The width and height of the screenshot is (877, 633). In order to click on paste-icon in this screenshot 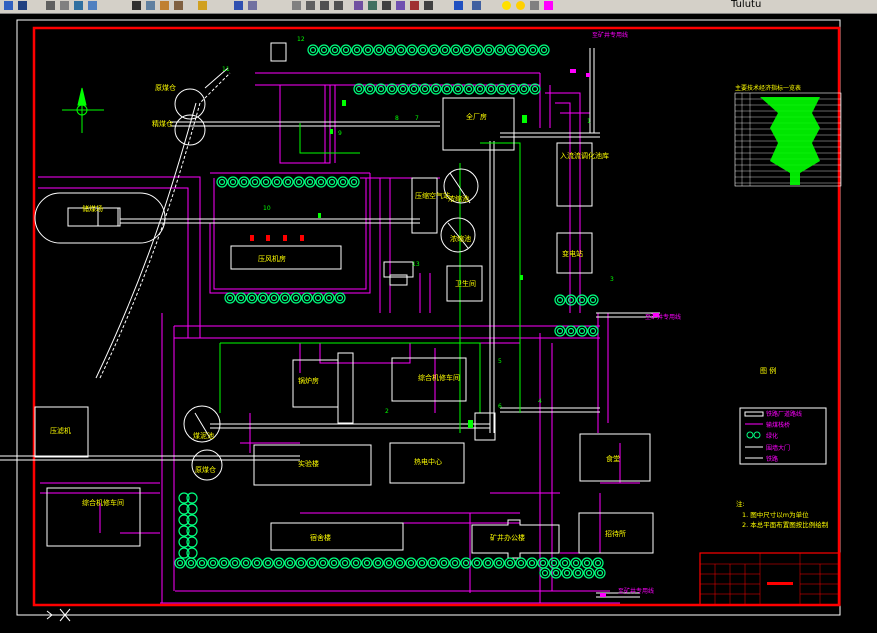, I will do `click(164, 6)`.